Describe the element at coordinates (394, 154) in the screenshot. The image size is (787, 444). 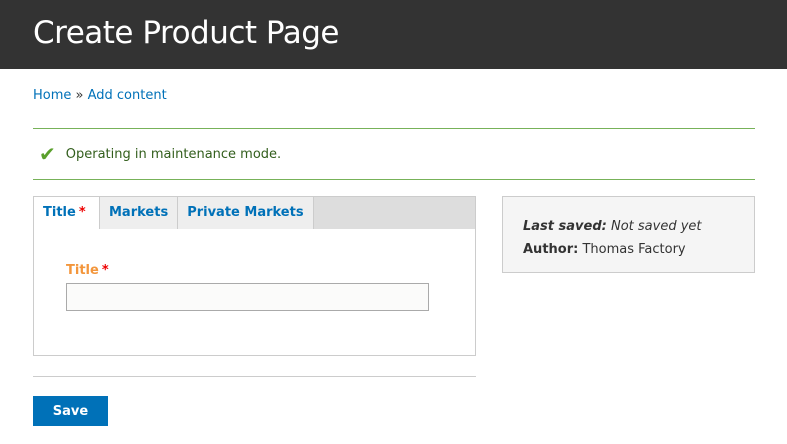
I see `status-message: ✔ Operating in maintenance mode.` at that location.